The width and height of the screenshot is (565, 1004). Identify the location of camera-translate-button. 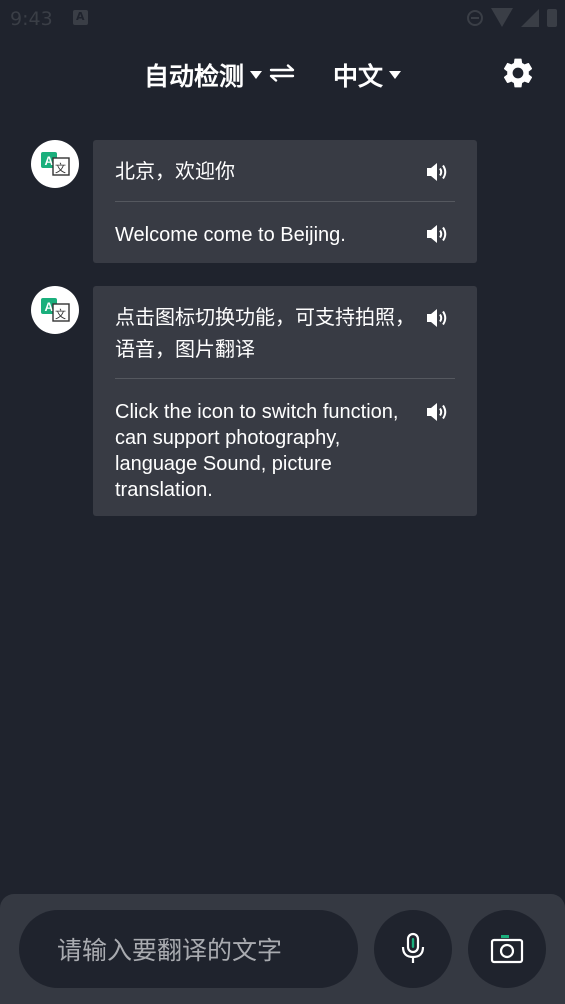
(507, 949).